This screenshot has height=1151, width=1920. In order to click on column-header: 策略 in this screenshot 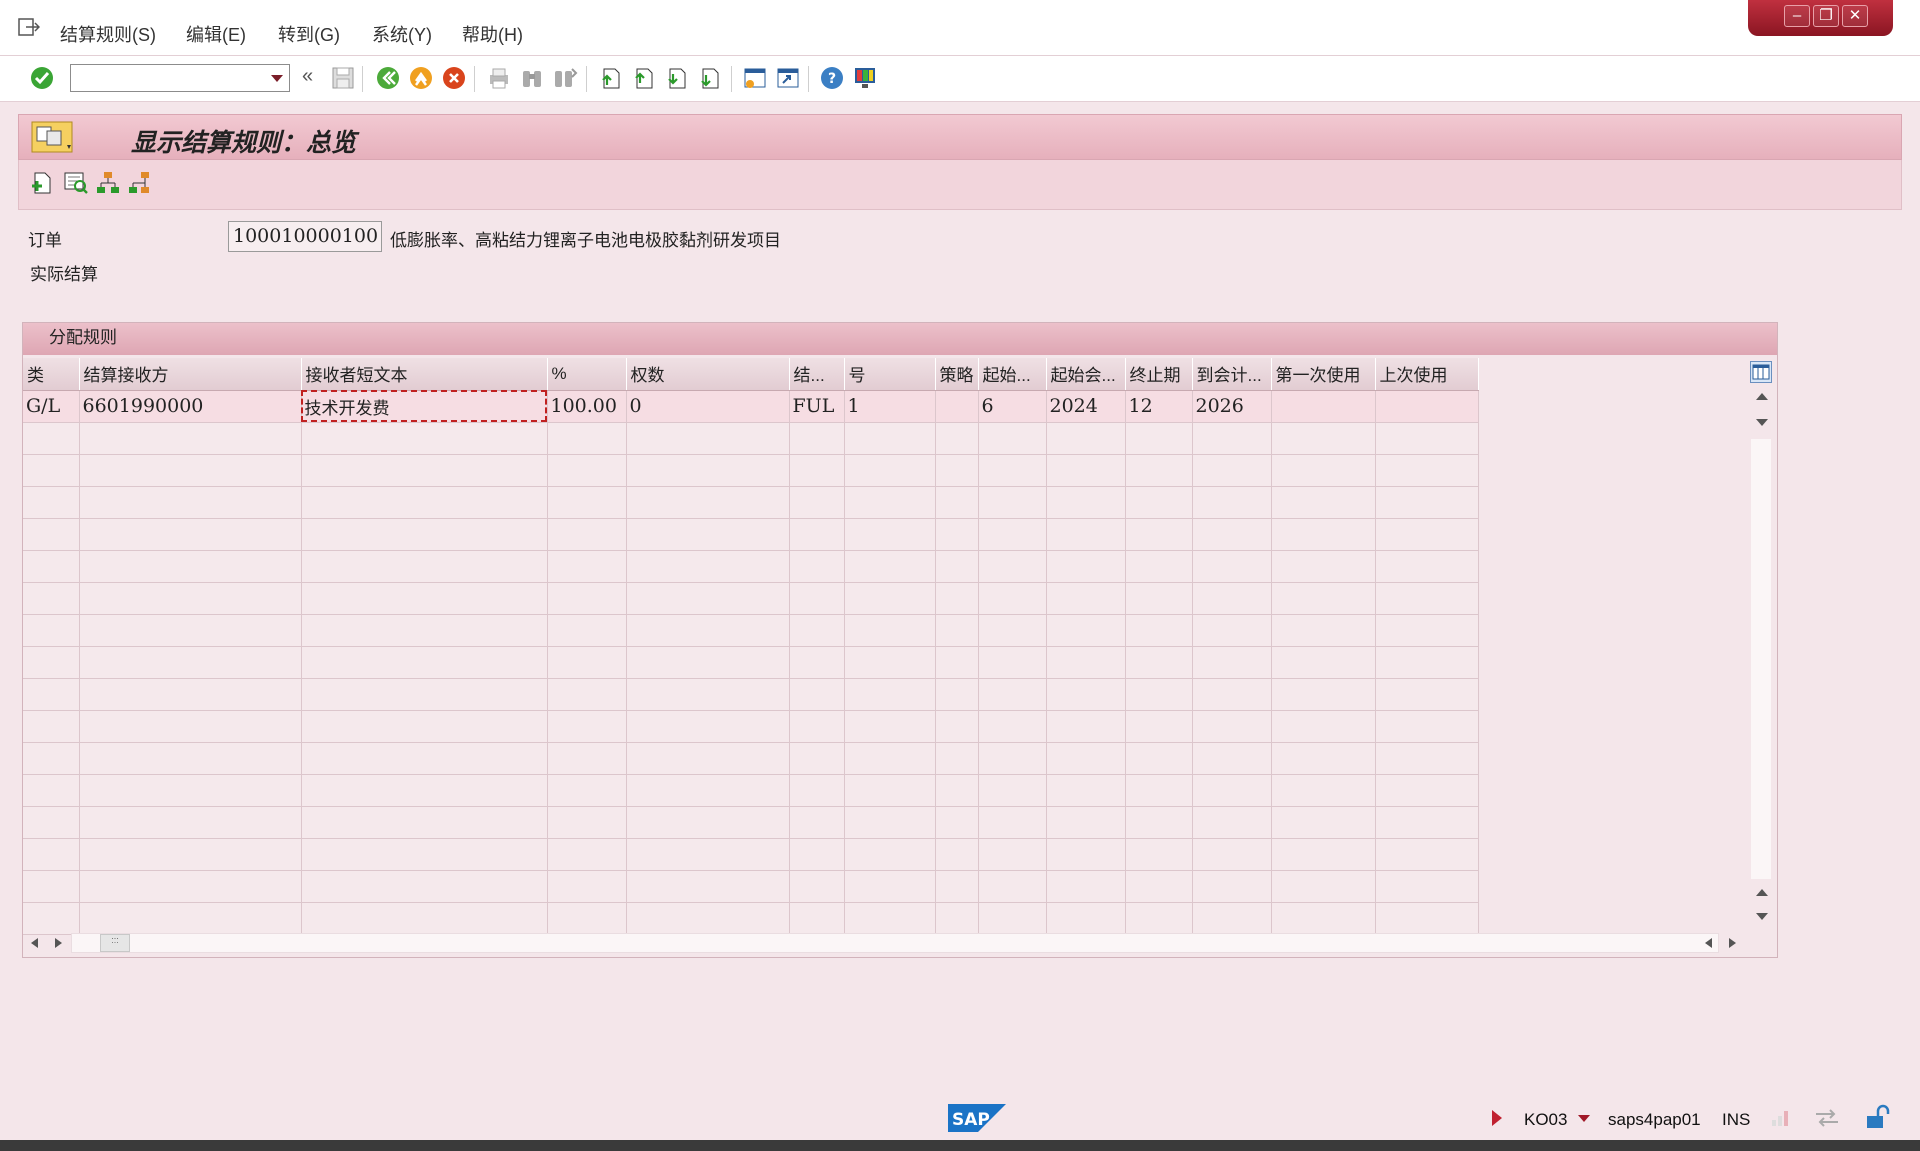, I will do `click(957, 374)`.